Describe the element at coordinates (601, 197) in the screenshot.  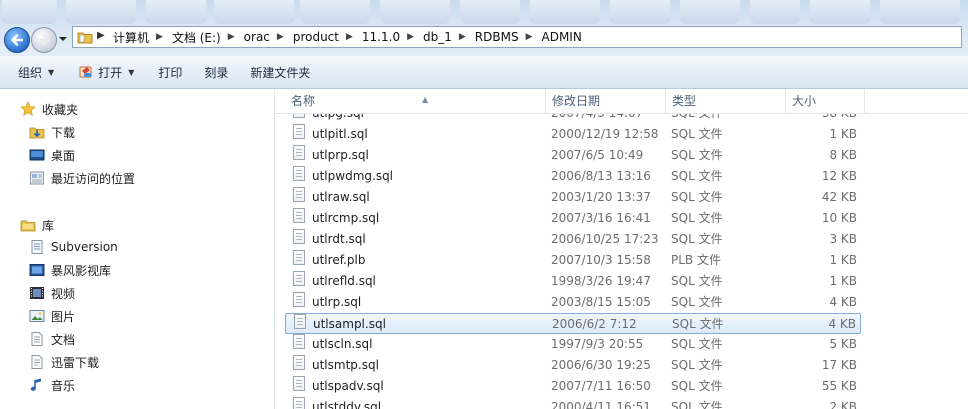
I see `file-modified-date: 2003/1/20 13:37` at that location.